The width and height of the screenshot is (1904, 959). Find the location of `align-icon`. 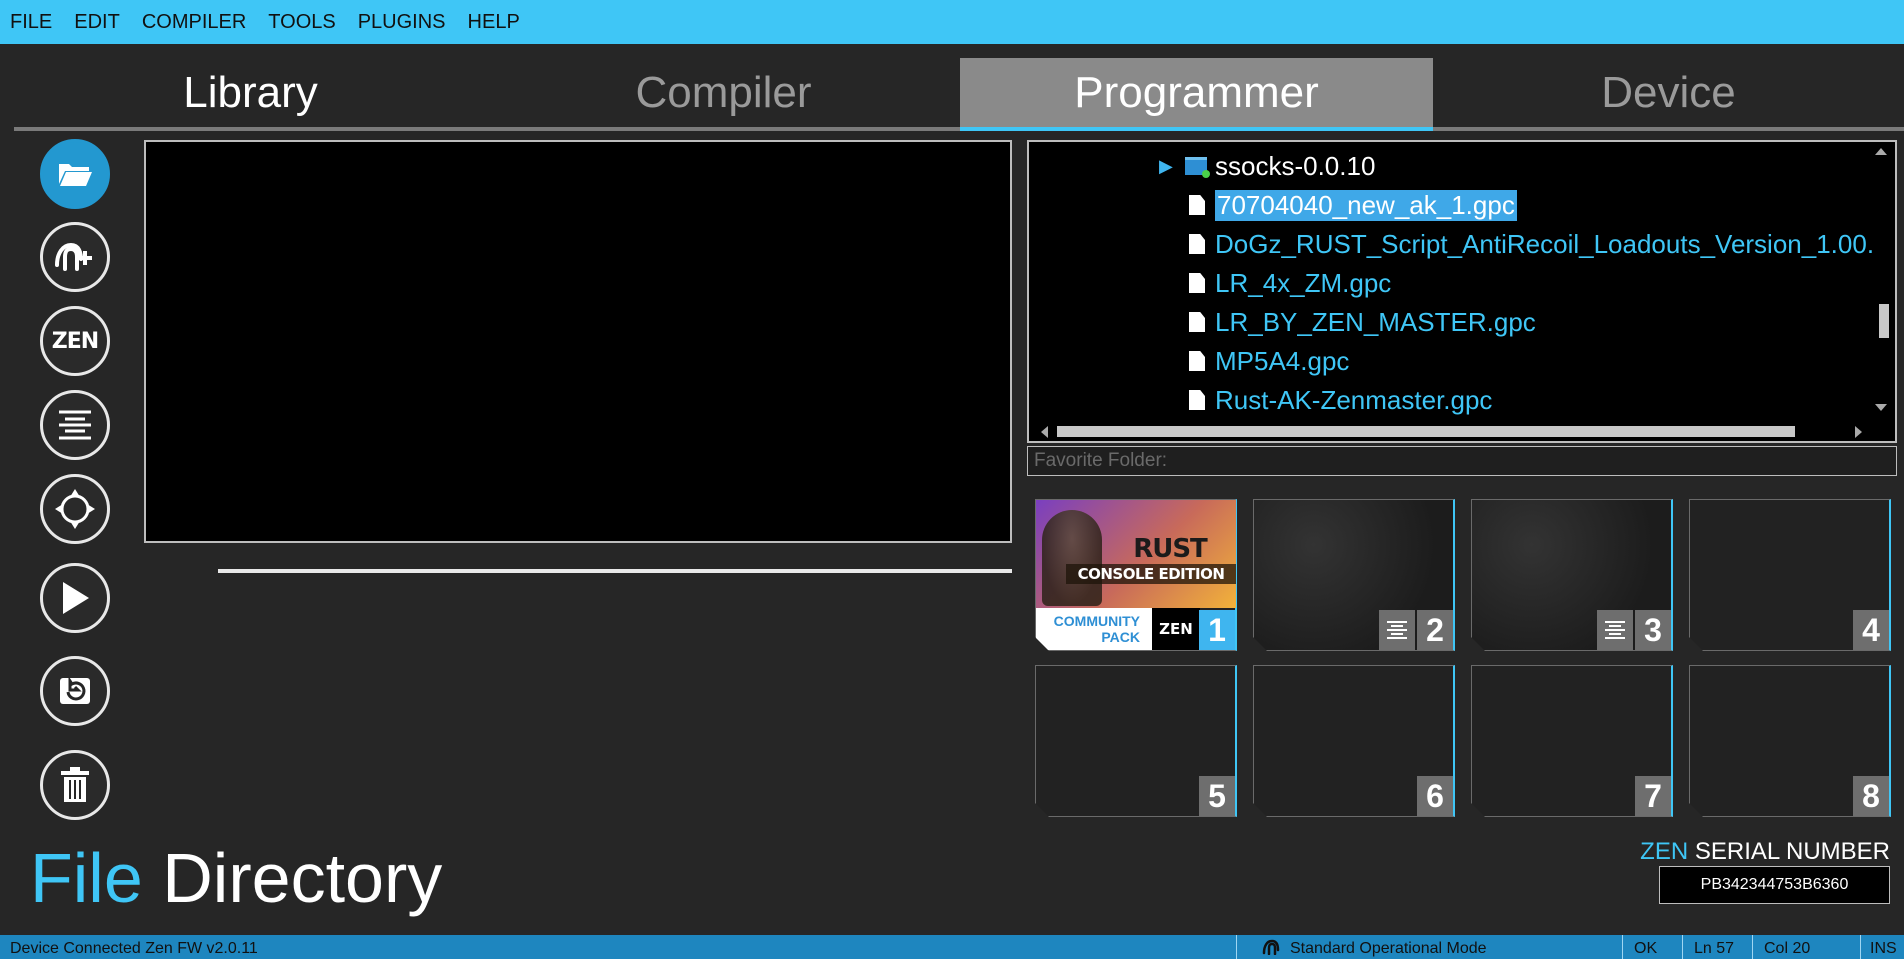

align-icon is located at coordinates (75, 425).